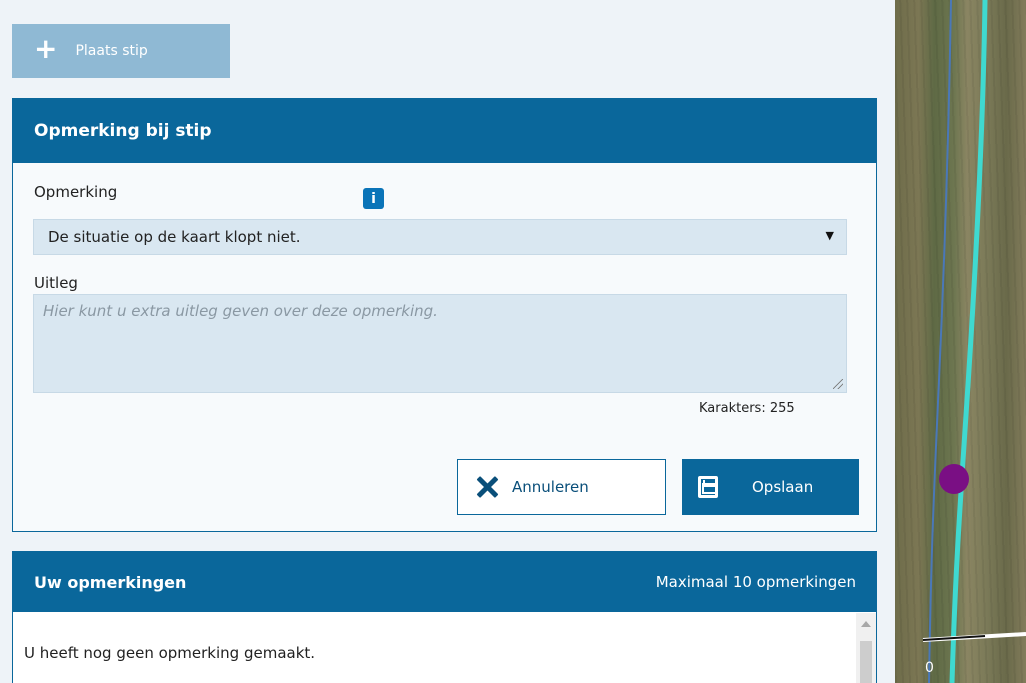 This screenshot has height=683, width=1026. I want to click on explanation-label: Uitleg, so click(56, 283).